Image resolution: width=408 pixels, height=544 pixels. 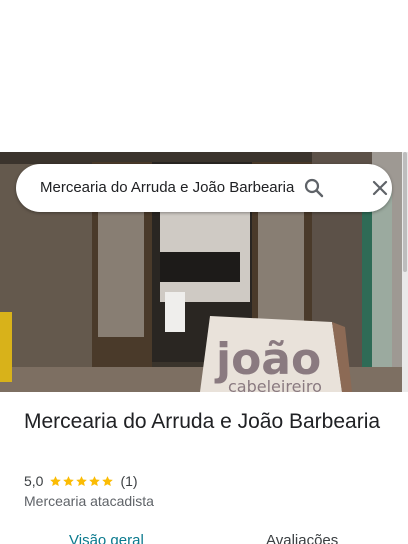 What do you see at coordinates (302, 538) in the screenshot?
I see `tab-reviews: Avaliações` at bounding box center [302, 538].